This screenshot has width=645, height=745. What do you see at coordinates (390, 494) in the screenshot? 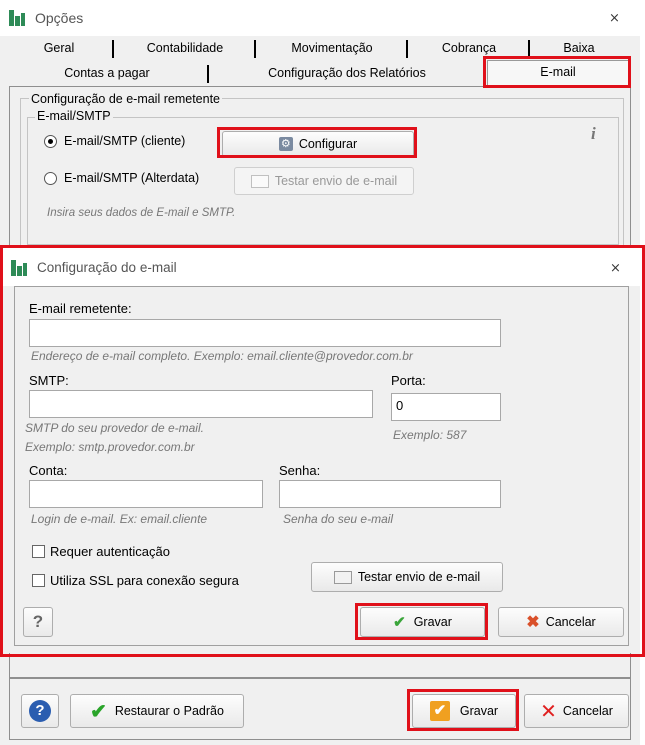
I see `password-input` at bounding box center [390, 494].